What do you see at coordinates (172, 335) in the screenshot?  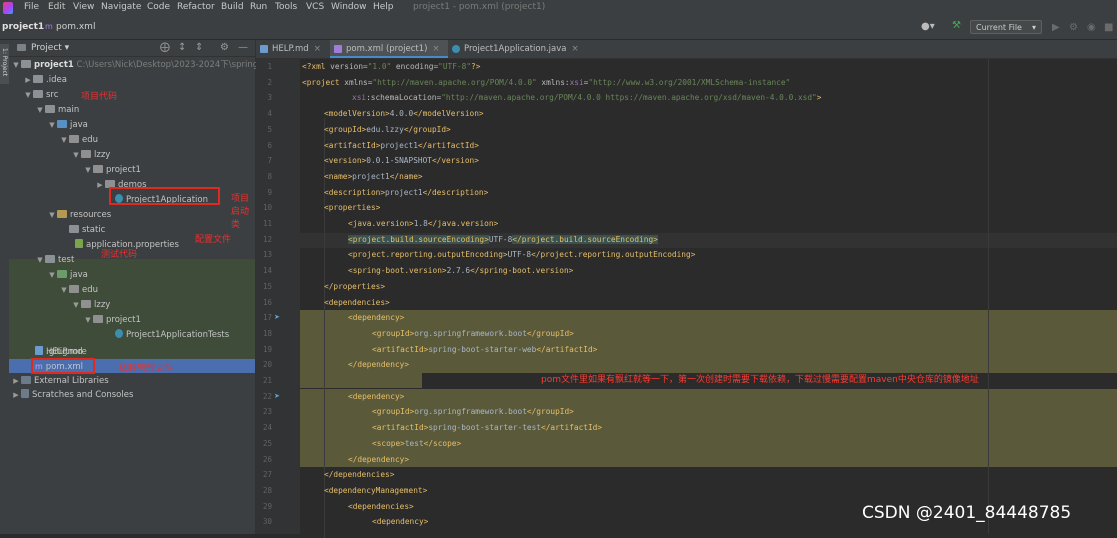 I see `tree-item-project1applicationtests: Project1ApplicationTests` at bounding box center [172, 335].